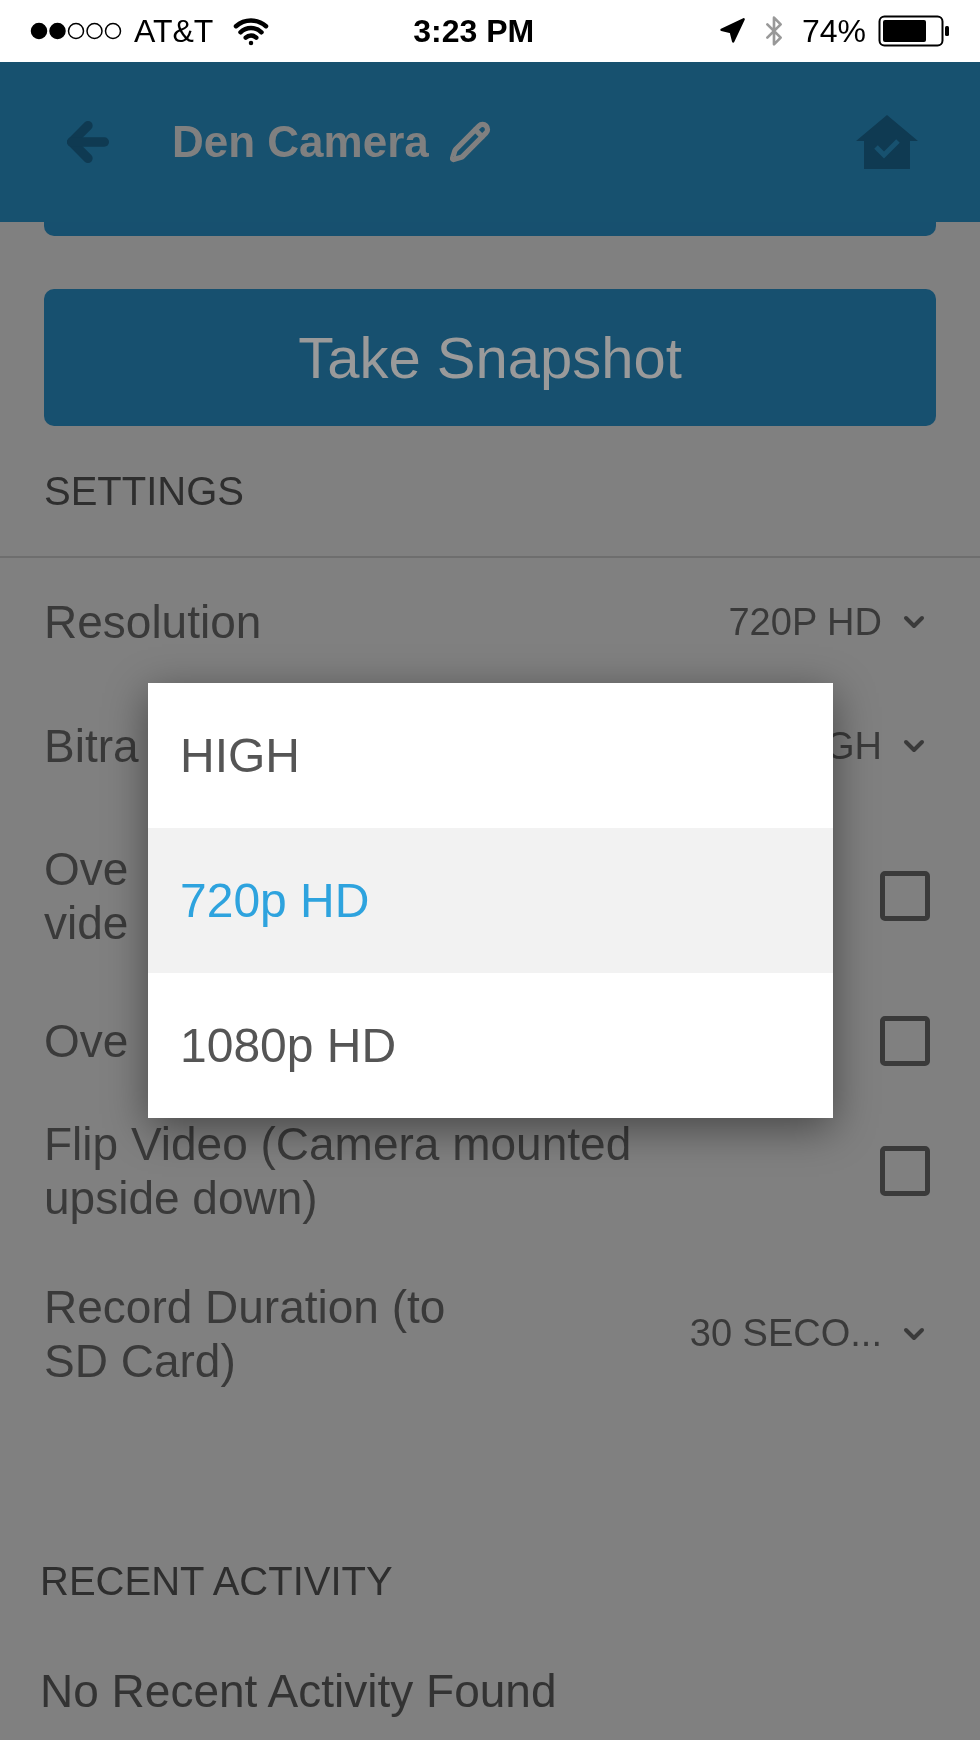  What do you see at coordinates (140, 1360) in the screenshot?
I see `setting-label: SD Card)` at bounding box center [140, 1360].